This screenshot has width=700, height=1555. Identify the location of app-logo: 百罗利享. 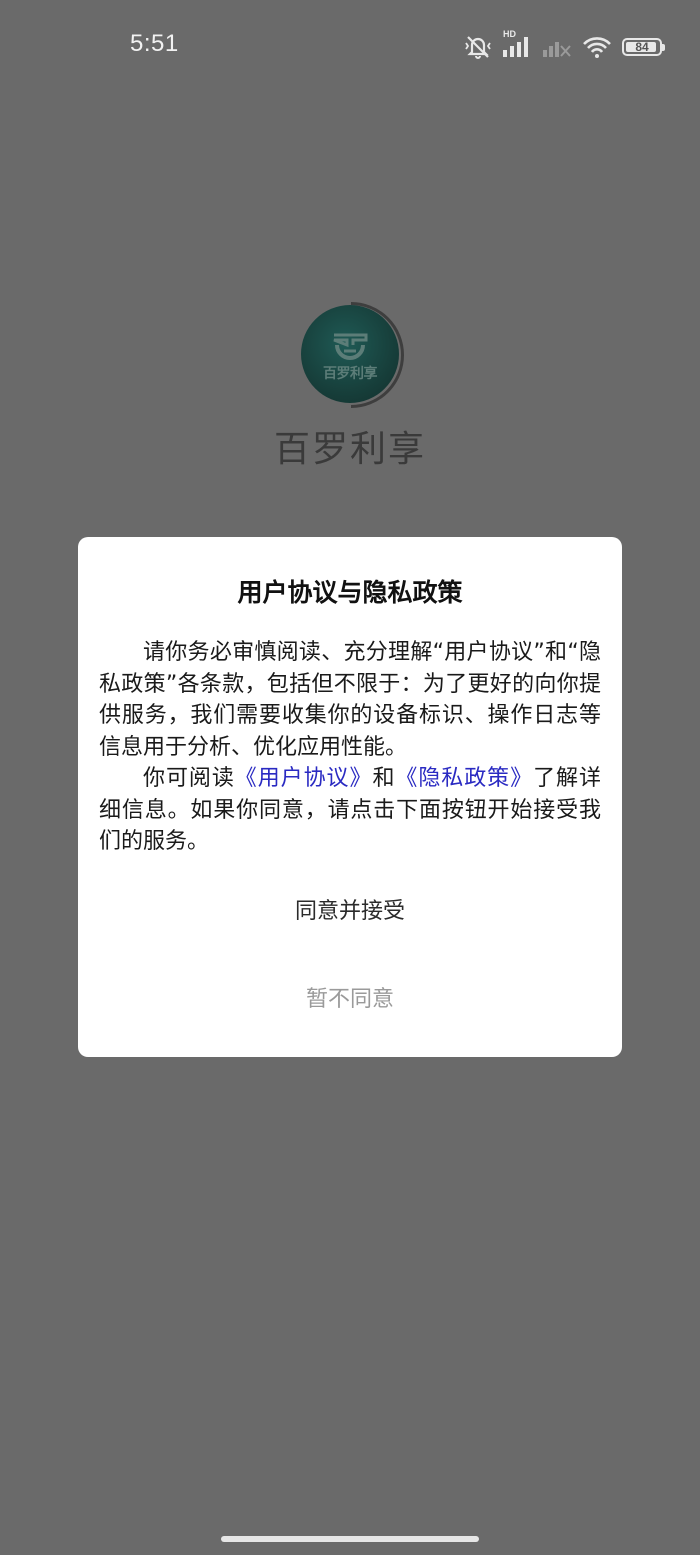
(351, 355).